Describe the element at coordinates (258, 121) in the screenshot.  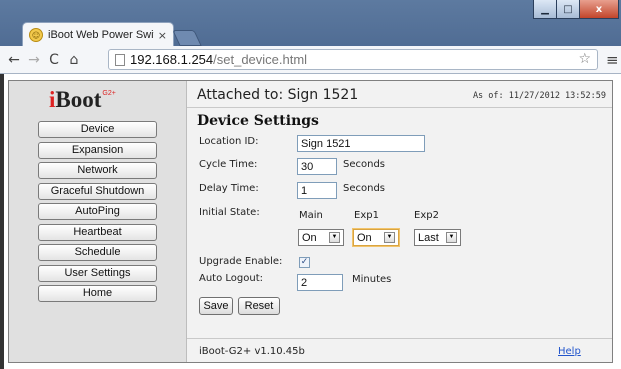
I see `page-title: Device Settings` at that location.